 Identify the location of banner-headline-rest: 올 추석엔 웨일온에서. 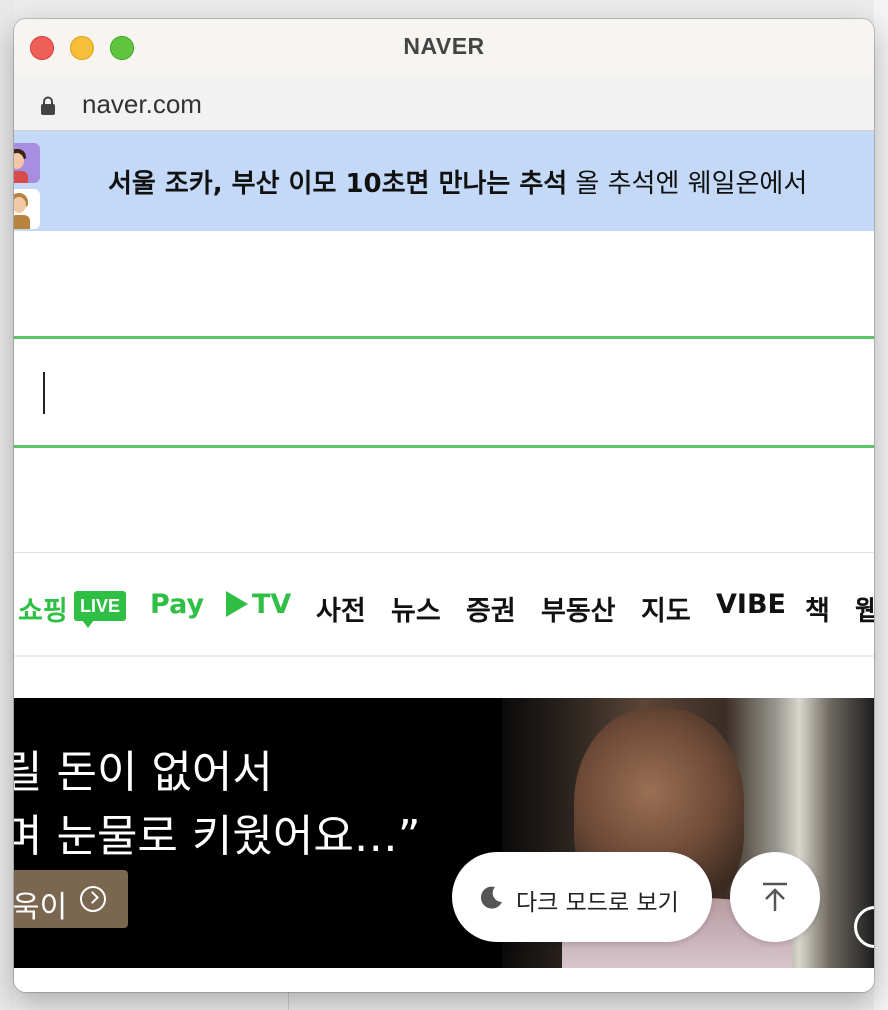
(687, 184).